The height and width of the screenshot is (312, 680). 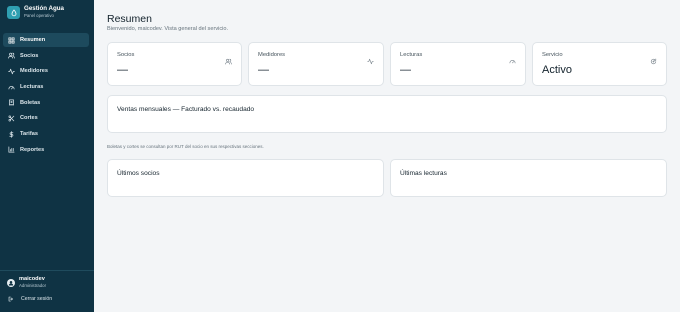 I want to click on dollar-icon, so click(x=11, y=134).